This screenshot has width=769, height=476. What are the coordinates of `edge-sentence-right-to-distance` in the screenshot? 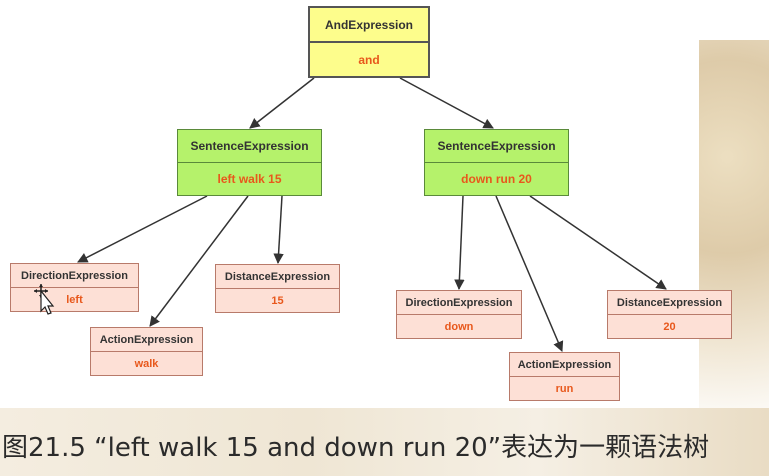 It's located at (598, 242).